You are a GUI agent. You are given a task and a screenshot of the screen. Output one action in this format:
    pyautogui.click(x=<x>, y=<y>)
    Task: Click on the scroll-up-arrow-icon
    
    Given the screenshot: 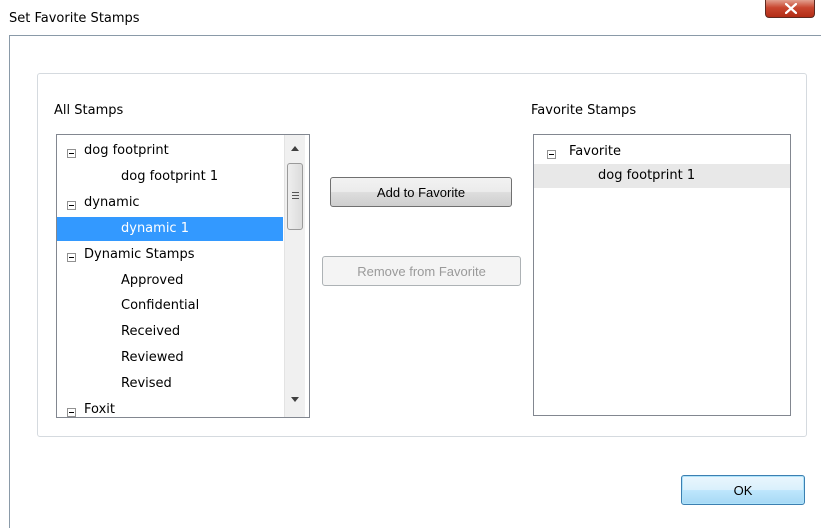 What is the action you would take?
    pyautogui.click(x=295, y=148)
    